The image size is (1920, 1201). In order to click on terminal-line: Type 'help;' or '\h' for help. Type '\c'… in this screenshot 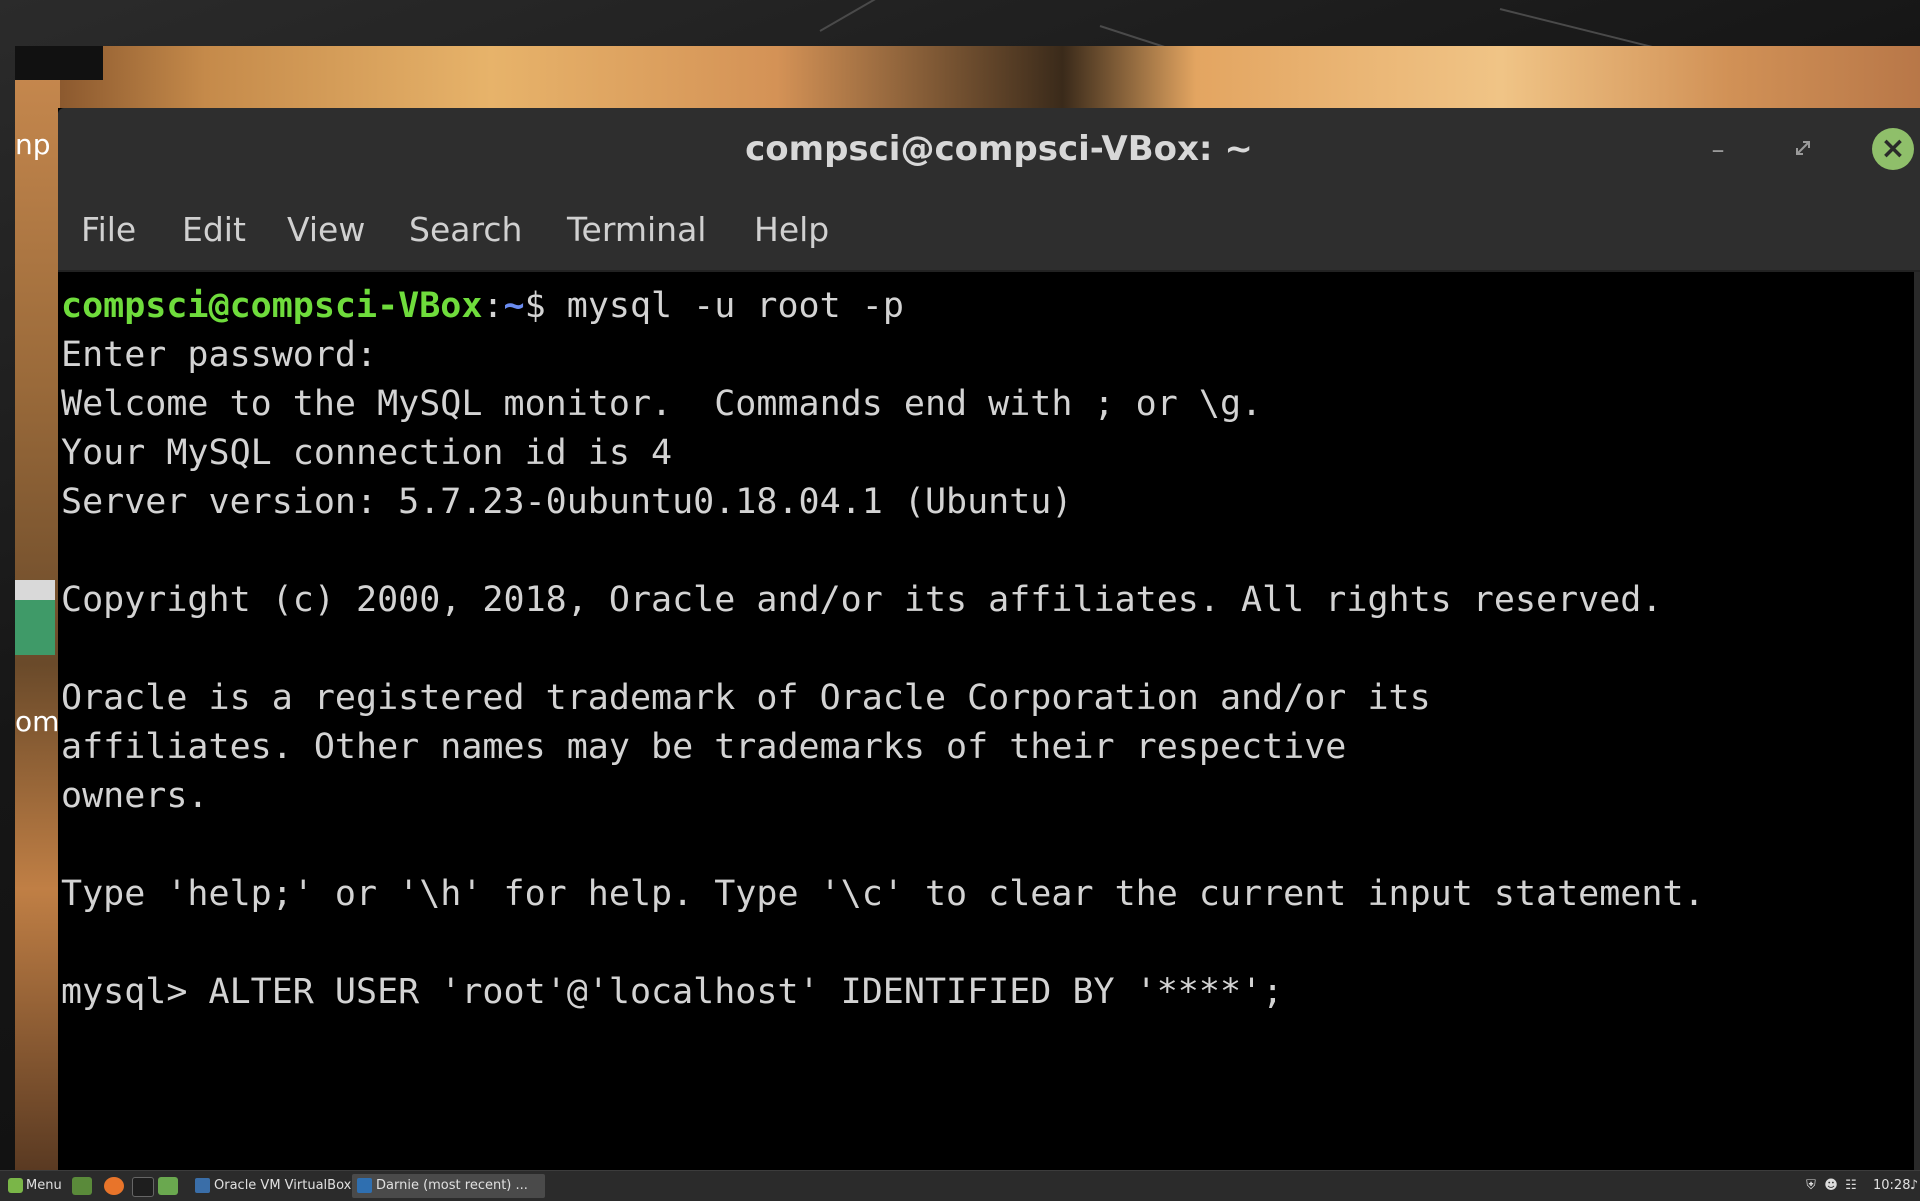, I will do `click(883, 894)`.